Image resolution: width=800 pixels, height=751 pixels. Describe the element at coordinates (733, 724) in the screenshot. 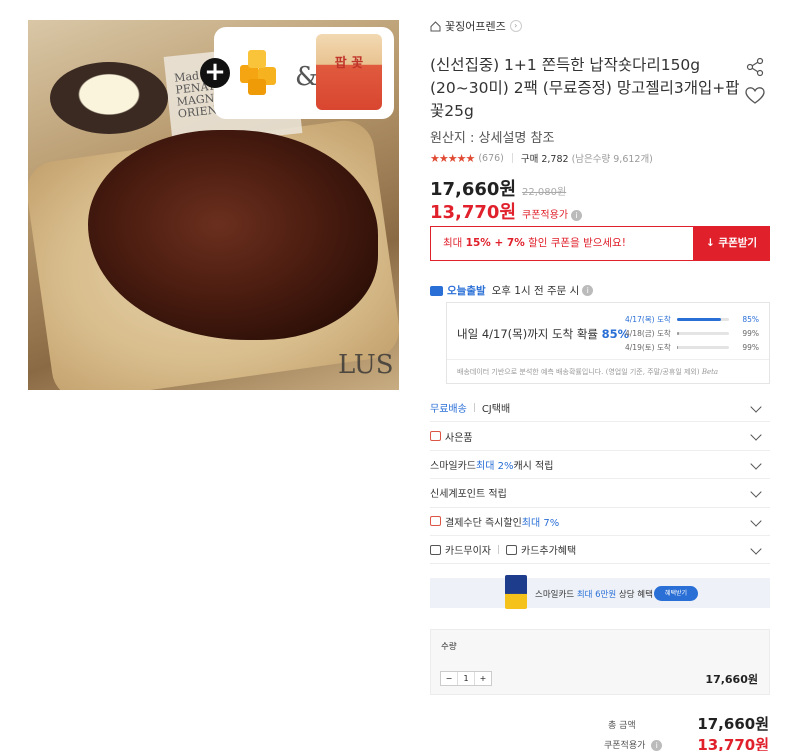

I see `total-value: 17,660원` at that location.